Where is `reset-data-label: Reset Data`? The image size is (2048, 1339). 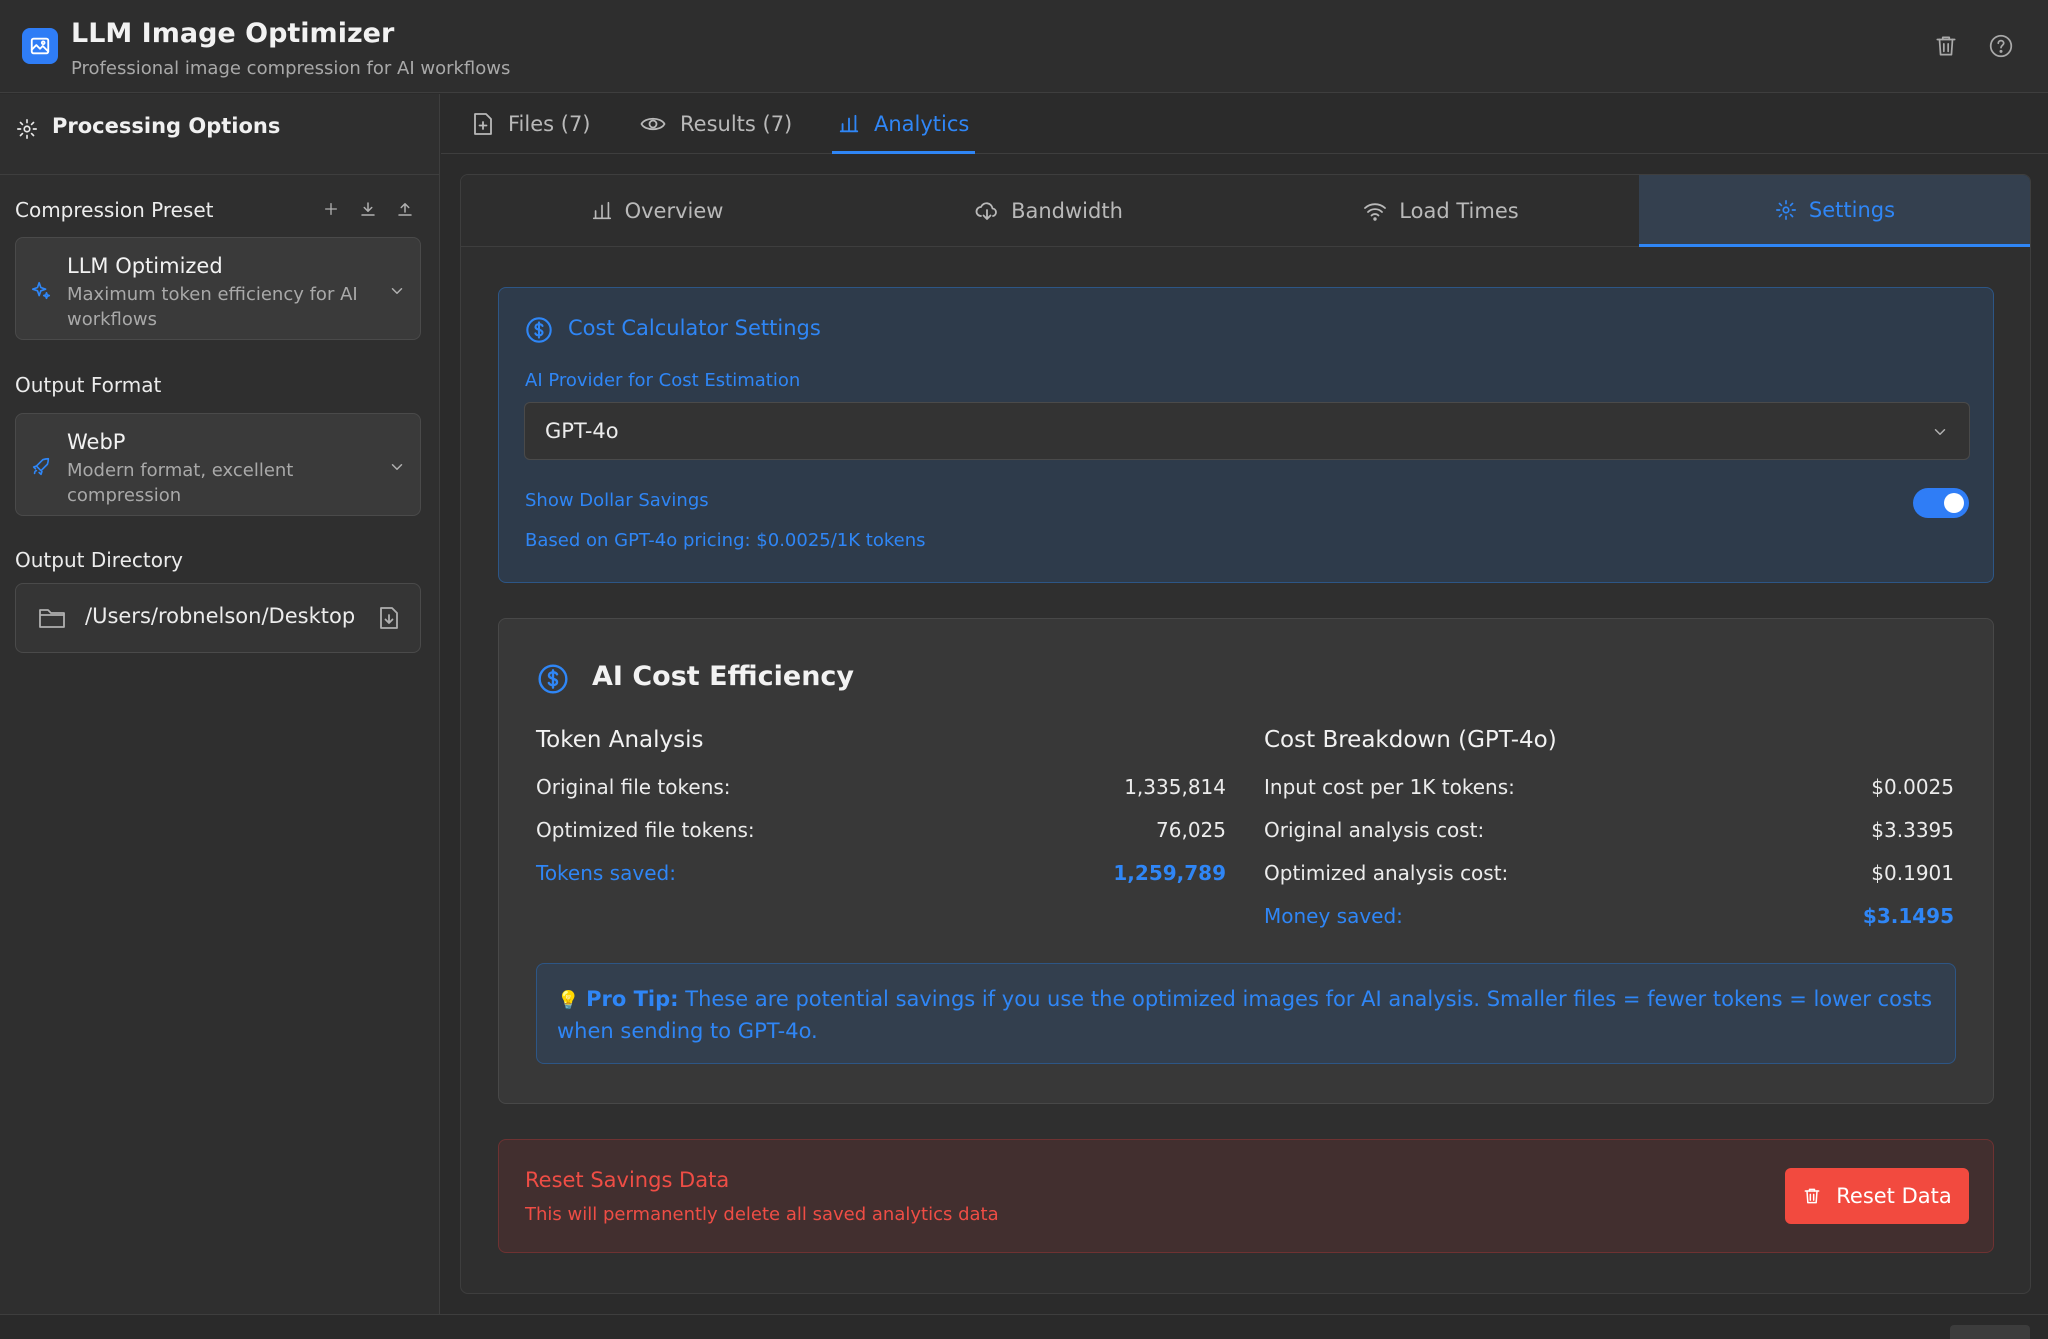 reset-data-label: Reset Data is located at coordinates (1894, 1196).